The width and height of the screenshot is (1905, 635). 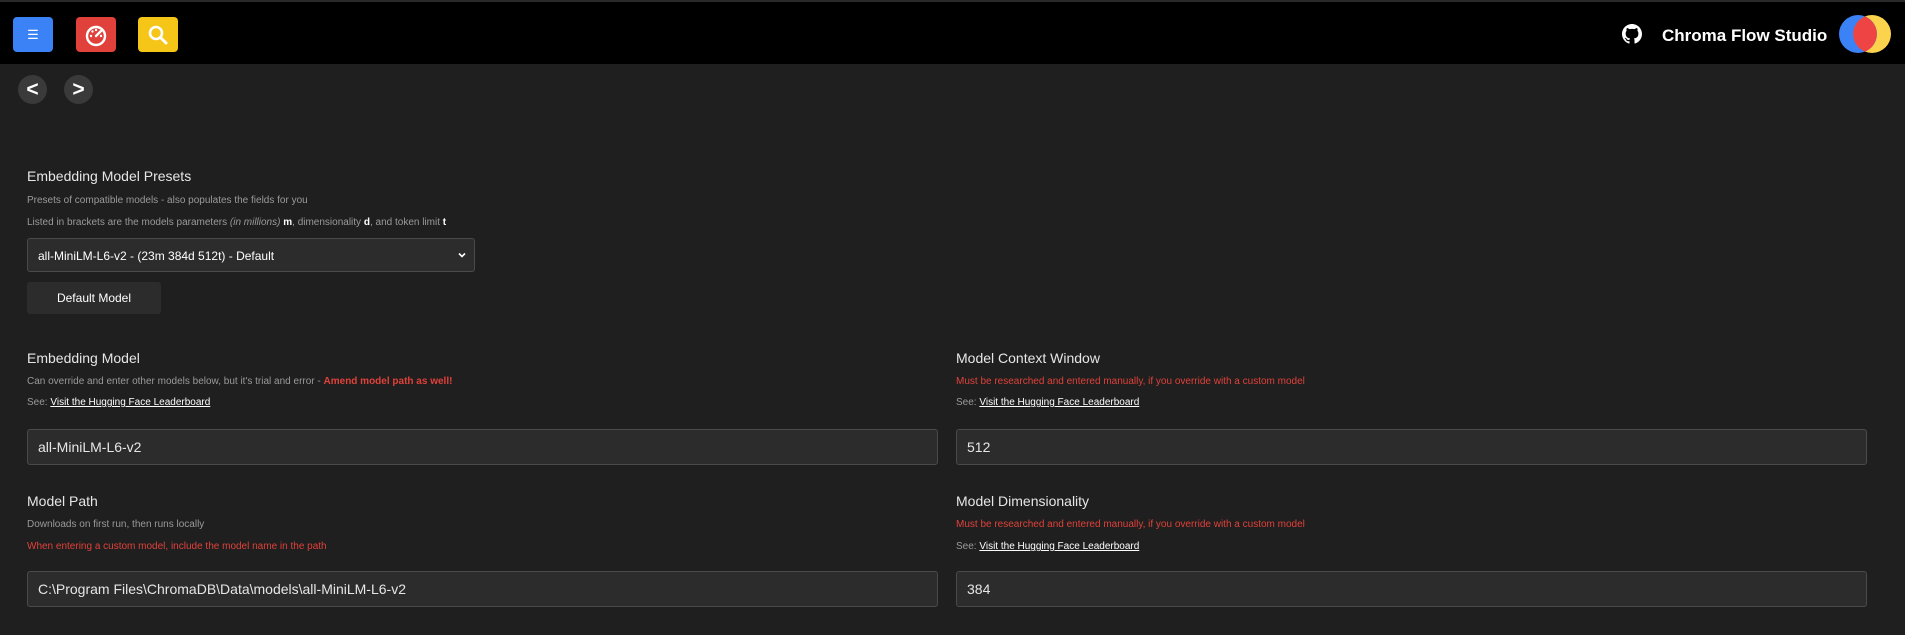 I want to click on top-bar: ☰ Chroma Flow Studio, so click(x=952, y=32).